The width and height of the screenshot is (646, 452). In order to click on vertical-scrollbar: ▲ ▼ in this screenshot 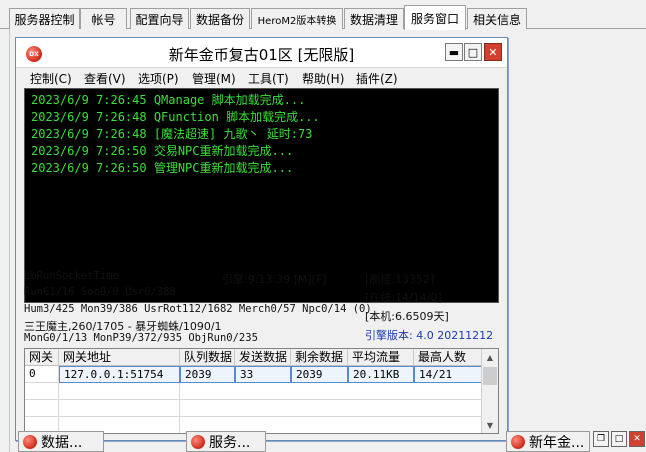, I will do `click(489, 391)`.